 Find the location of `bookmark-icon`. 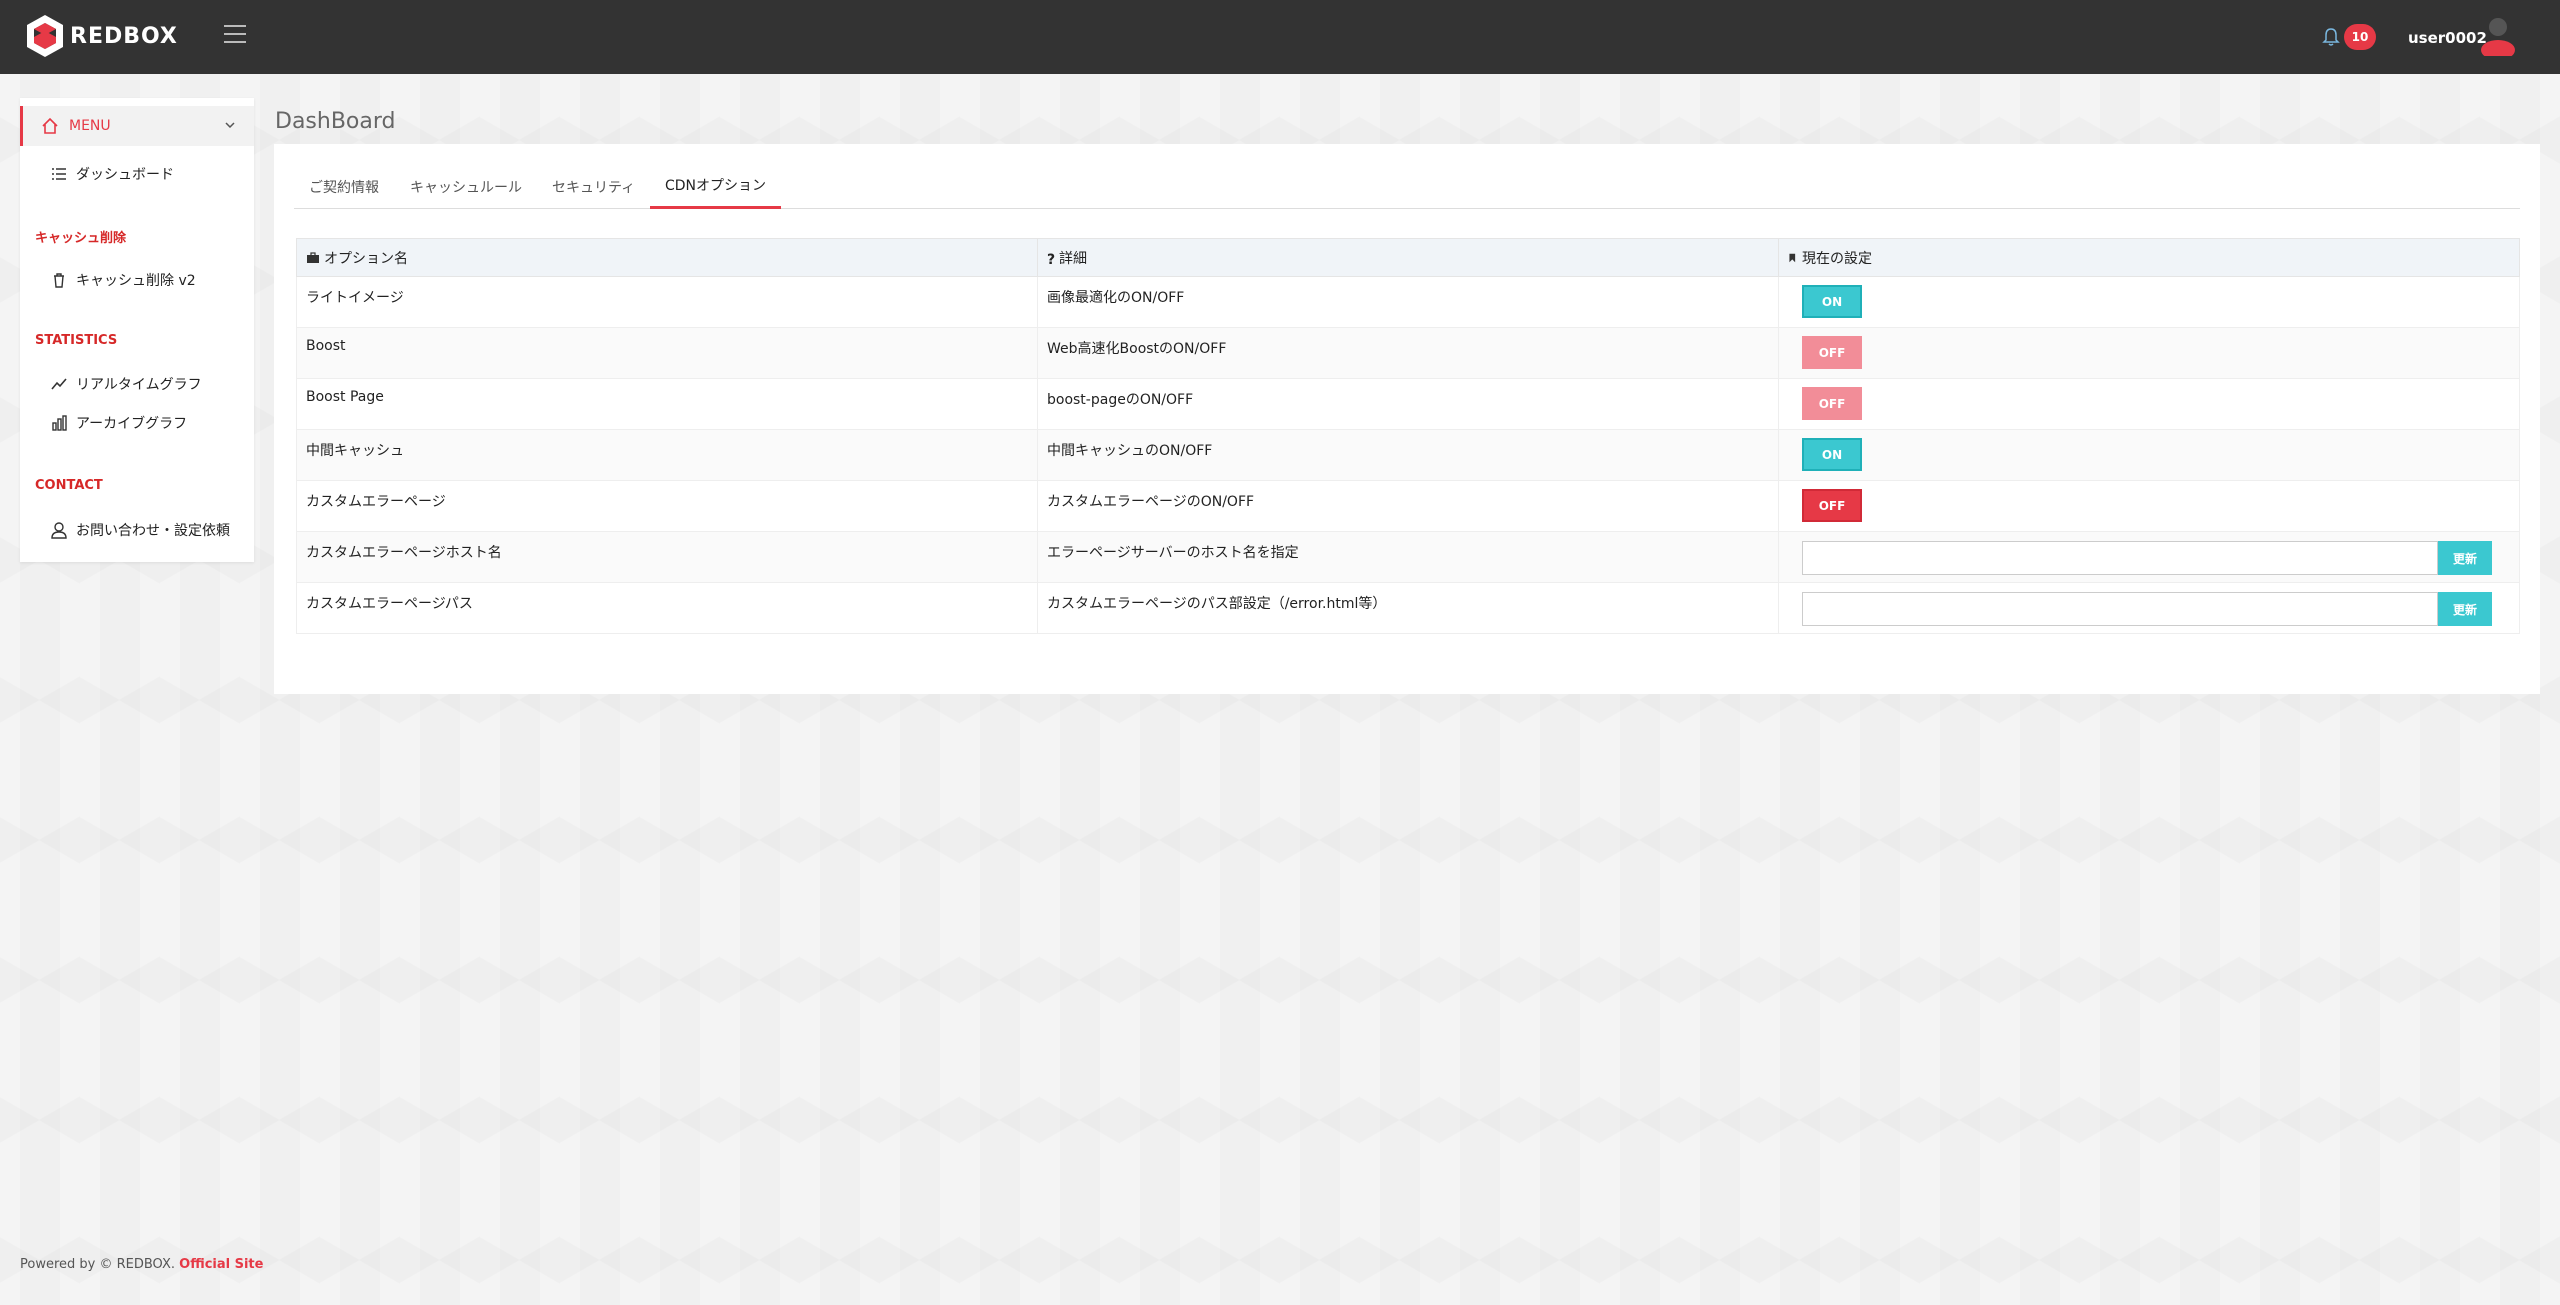

bookmark-icon is located at coordinates (1792, 257).